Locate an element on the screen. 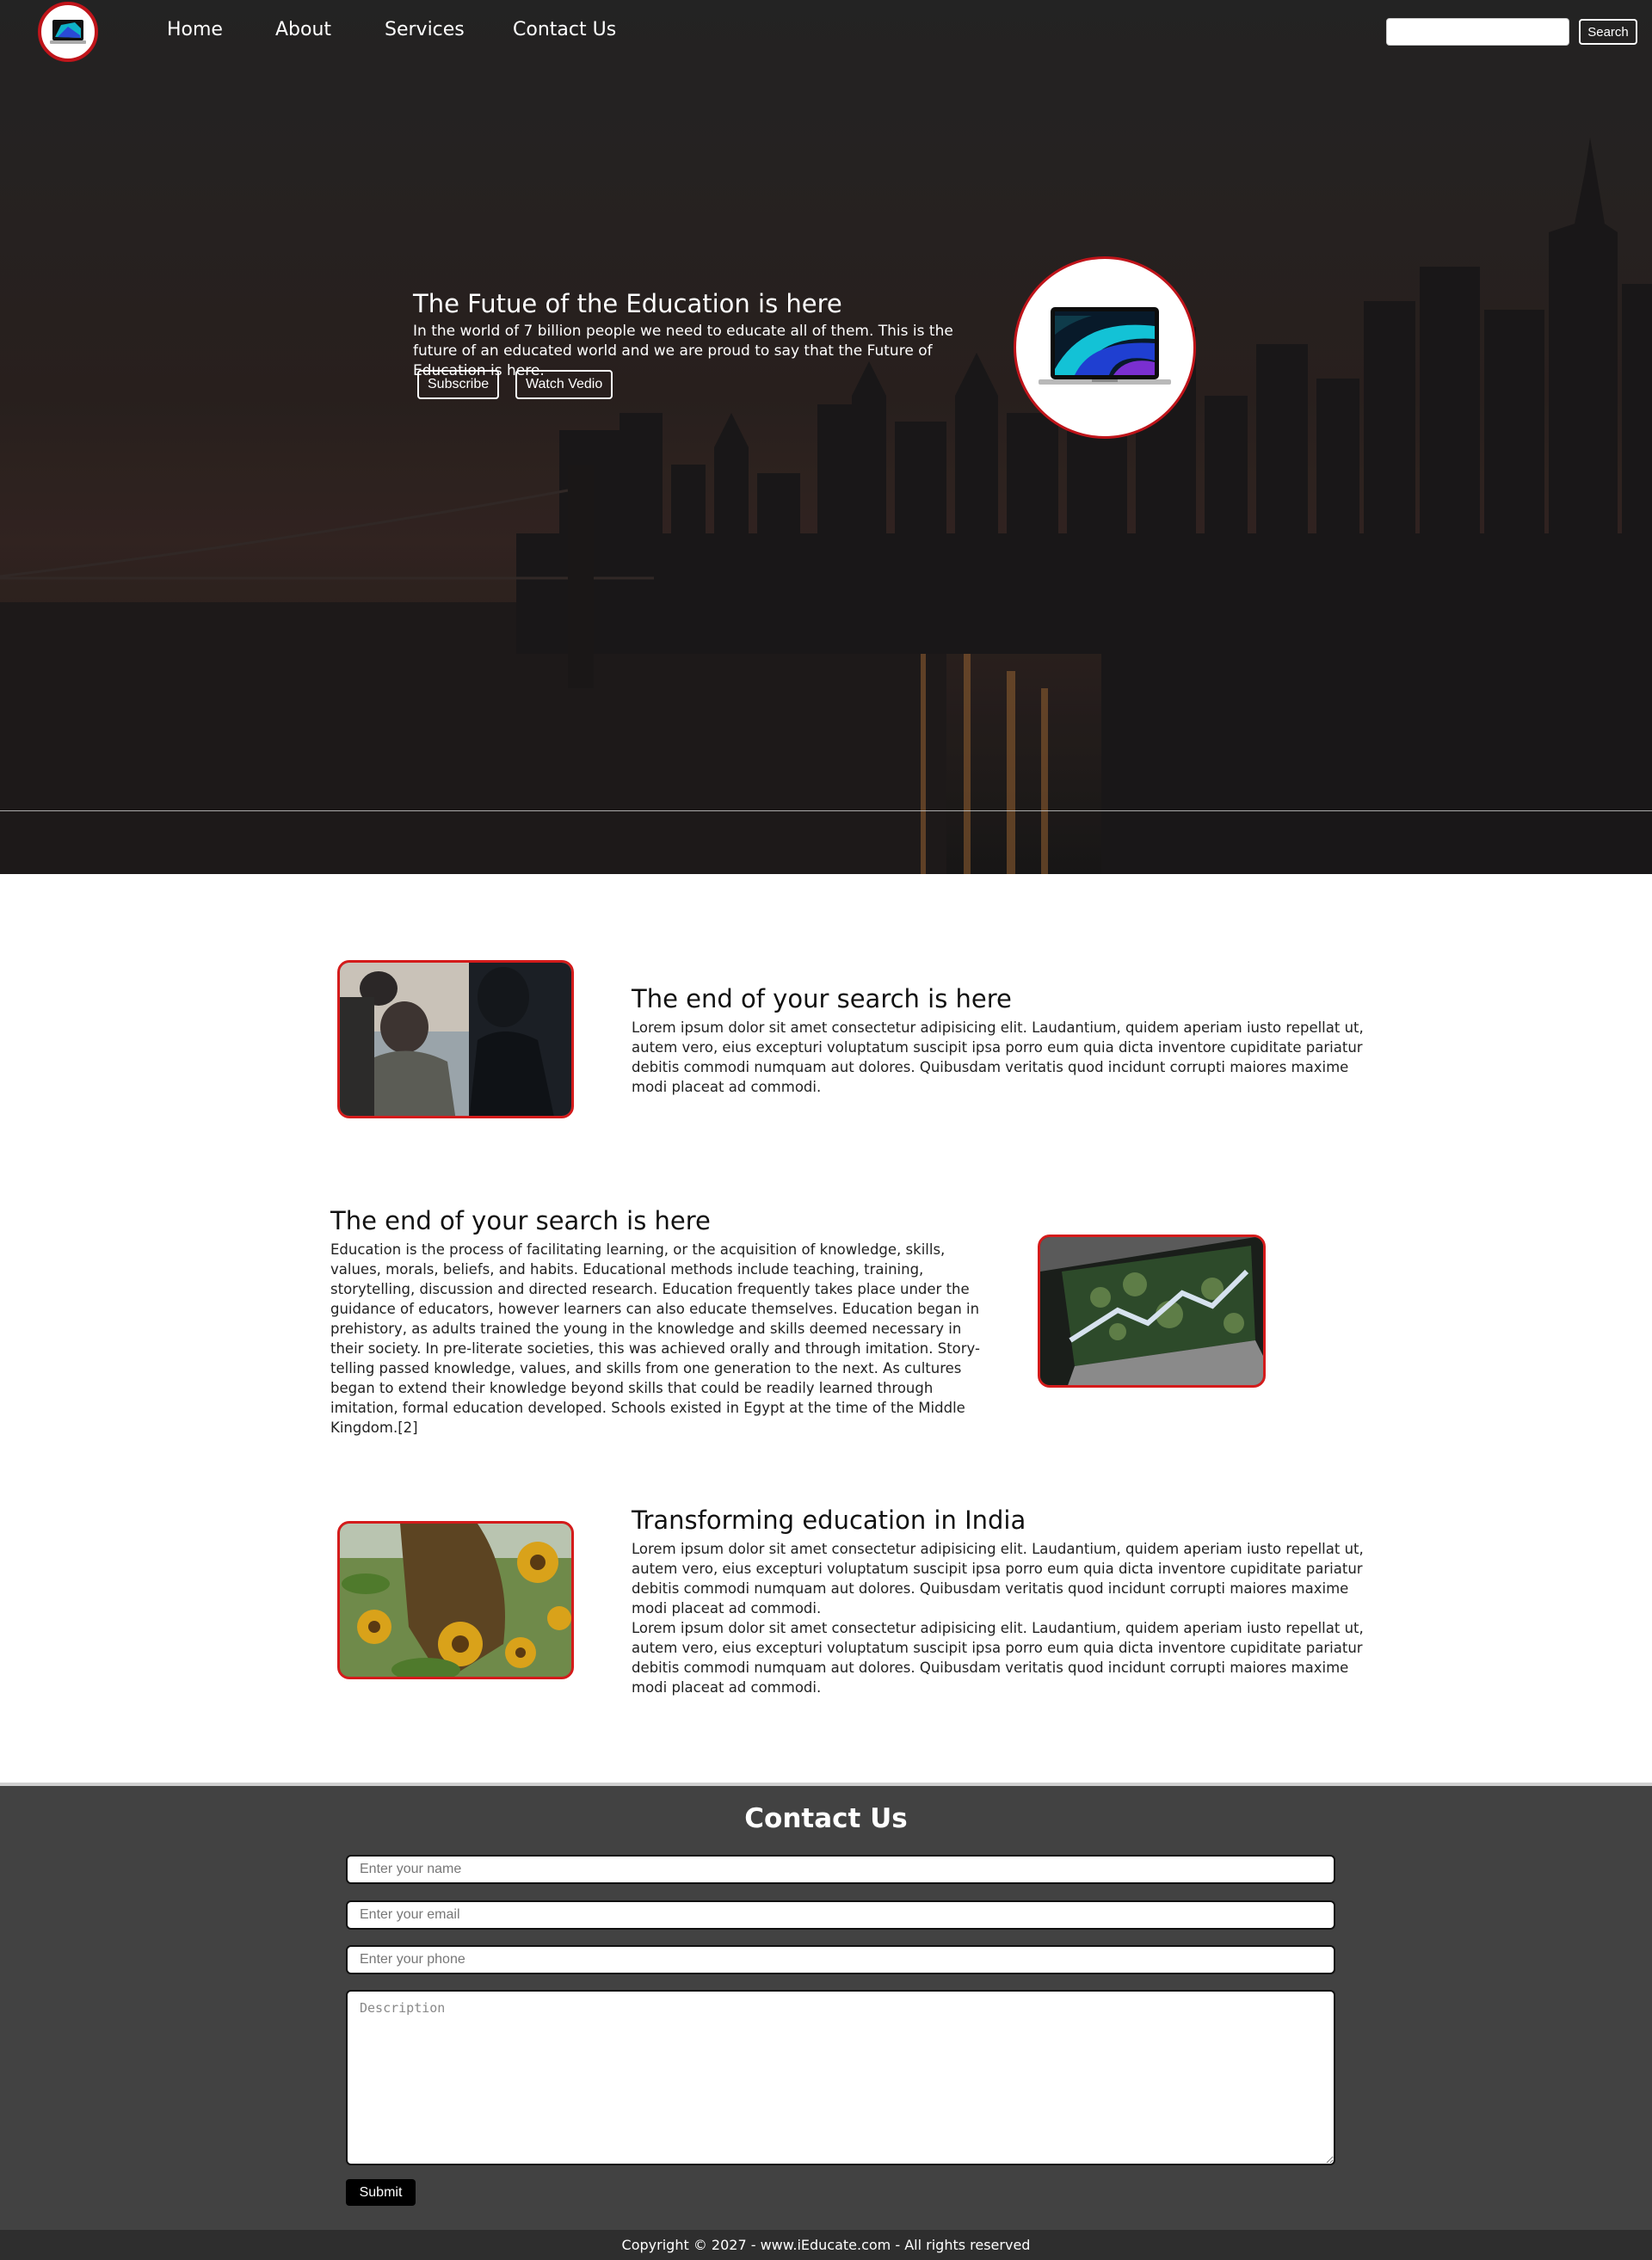  submit-button: Submit is located at coordinates (381, 2192).